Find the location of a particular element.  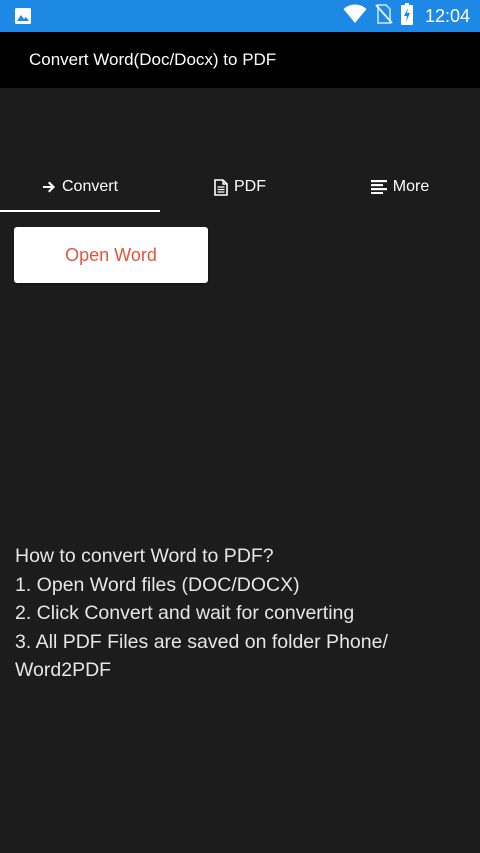

wifi-icon is located at coordinates (355, 16).